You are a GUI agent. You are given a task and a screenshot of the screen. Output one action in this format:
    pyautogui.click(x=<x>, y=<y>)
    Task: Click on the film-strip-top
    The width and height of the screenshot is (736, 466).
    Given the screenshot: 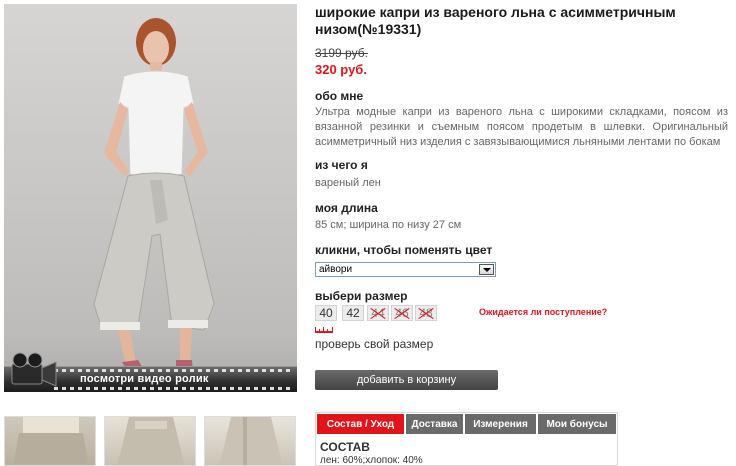 What is the action you would take?
    pyautogui.click(x=173, y=370)
    